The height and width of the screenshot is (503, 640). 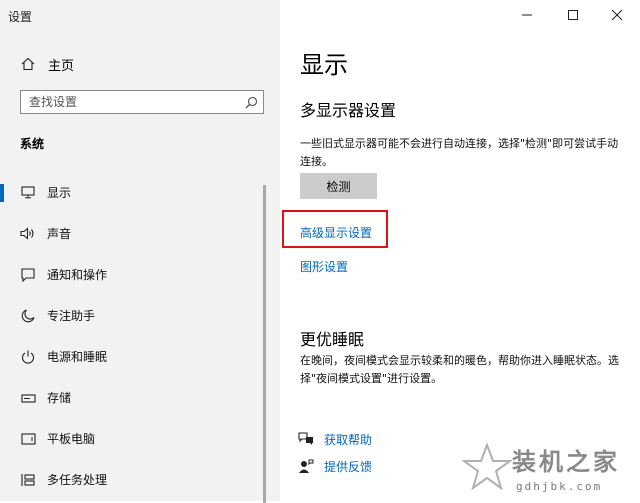 What do you see at coordinates (130, 102) in the screenshot?
I see `search-input` at bounding box center [130, 102].